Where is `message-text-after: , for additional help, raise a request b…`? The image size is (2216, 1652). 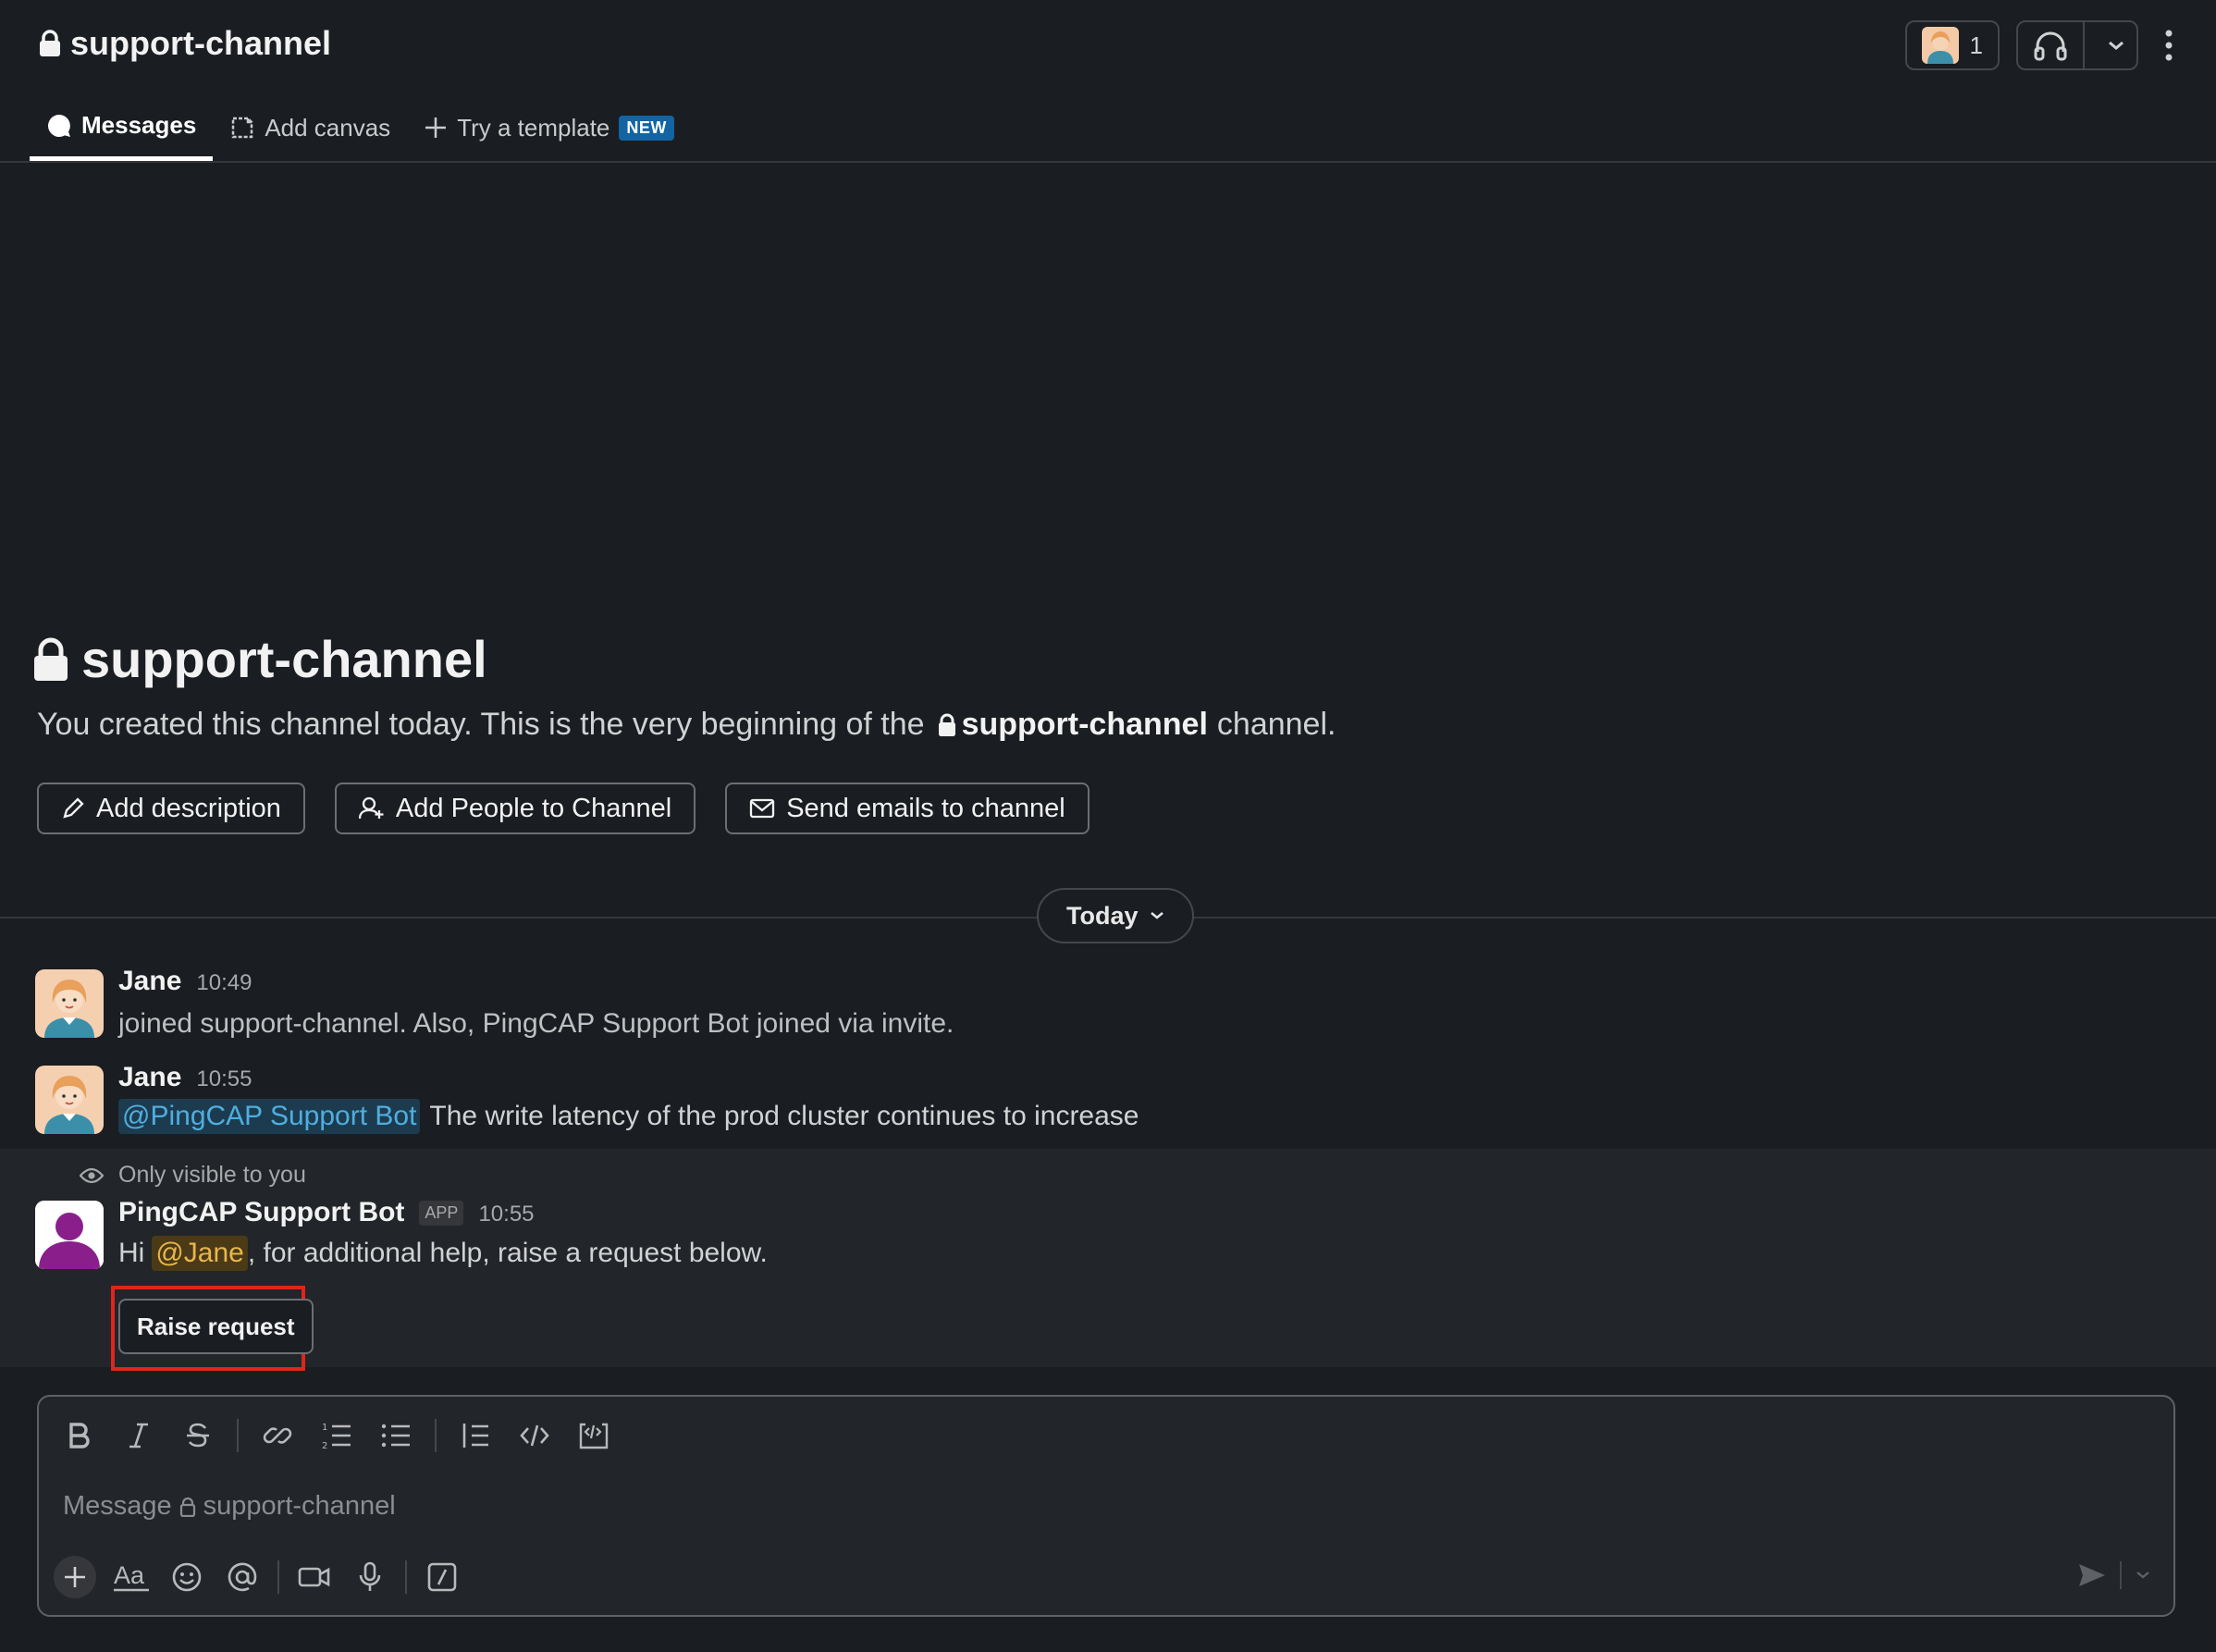 message-text-after: , for additional help, raise a request b… is located at coordinates (507, 1253).